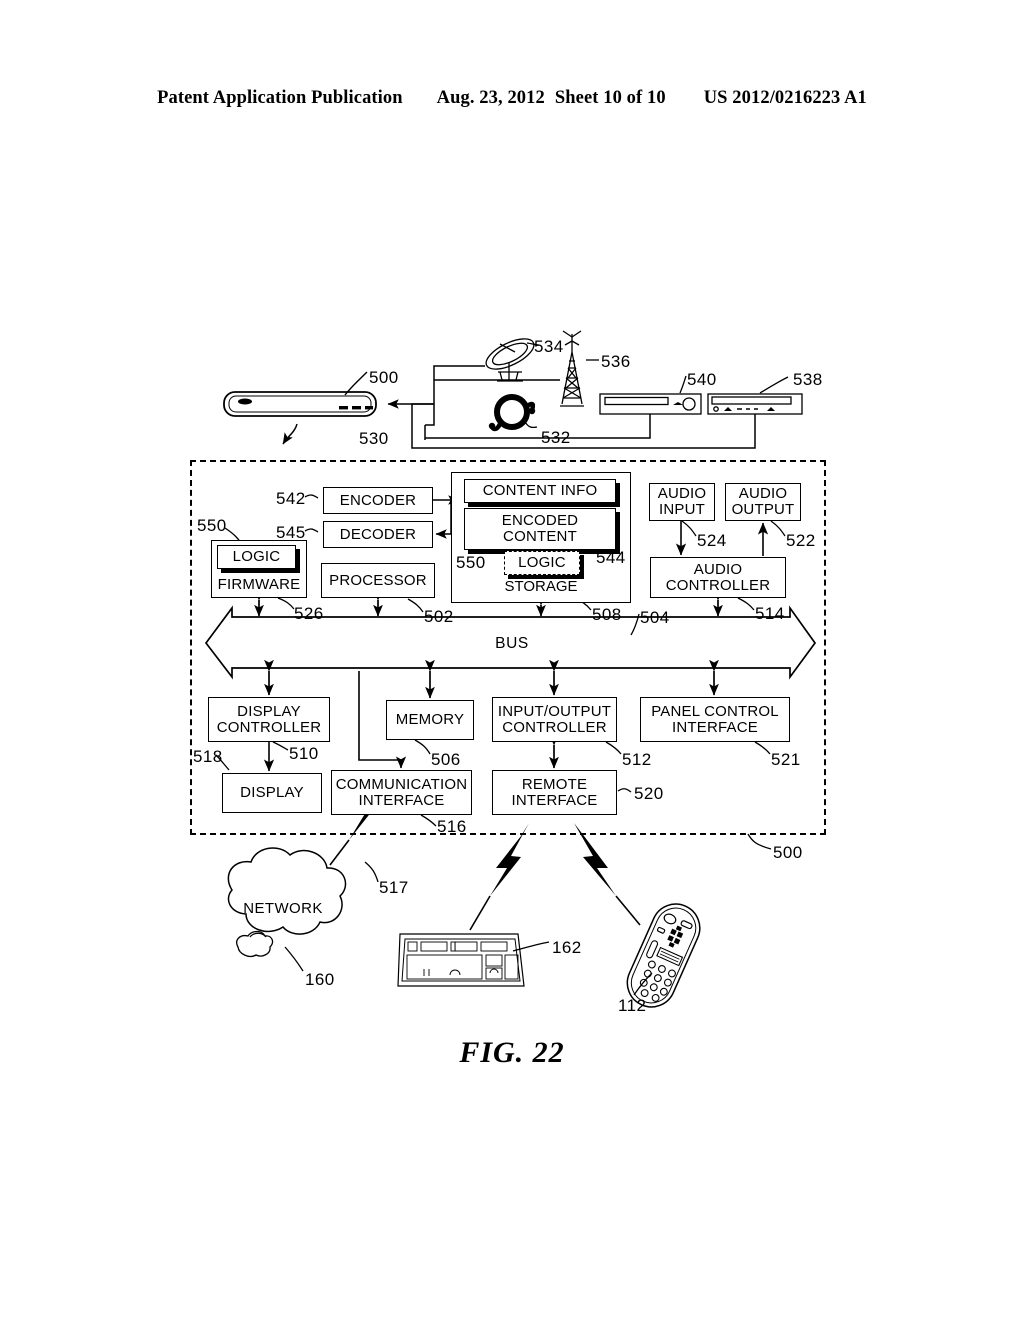  What do you see at coordinates (554, 711) in the screenshot?
I see `block-io-controller-line1: INPUT/OUTPUT` at bounding box center [554, 711].